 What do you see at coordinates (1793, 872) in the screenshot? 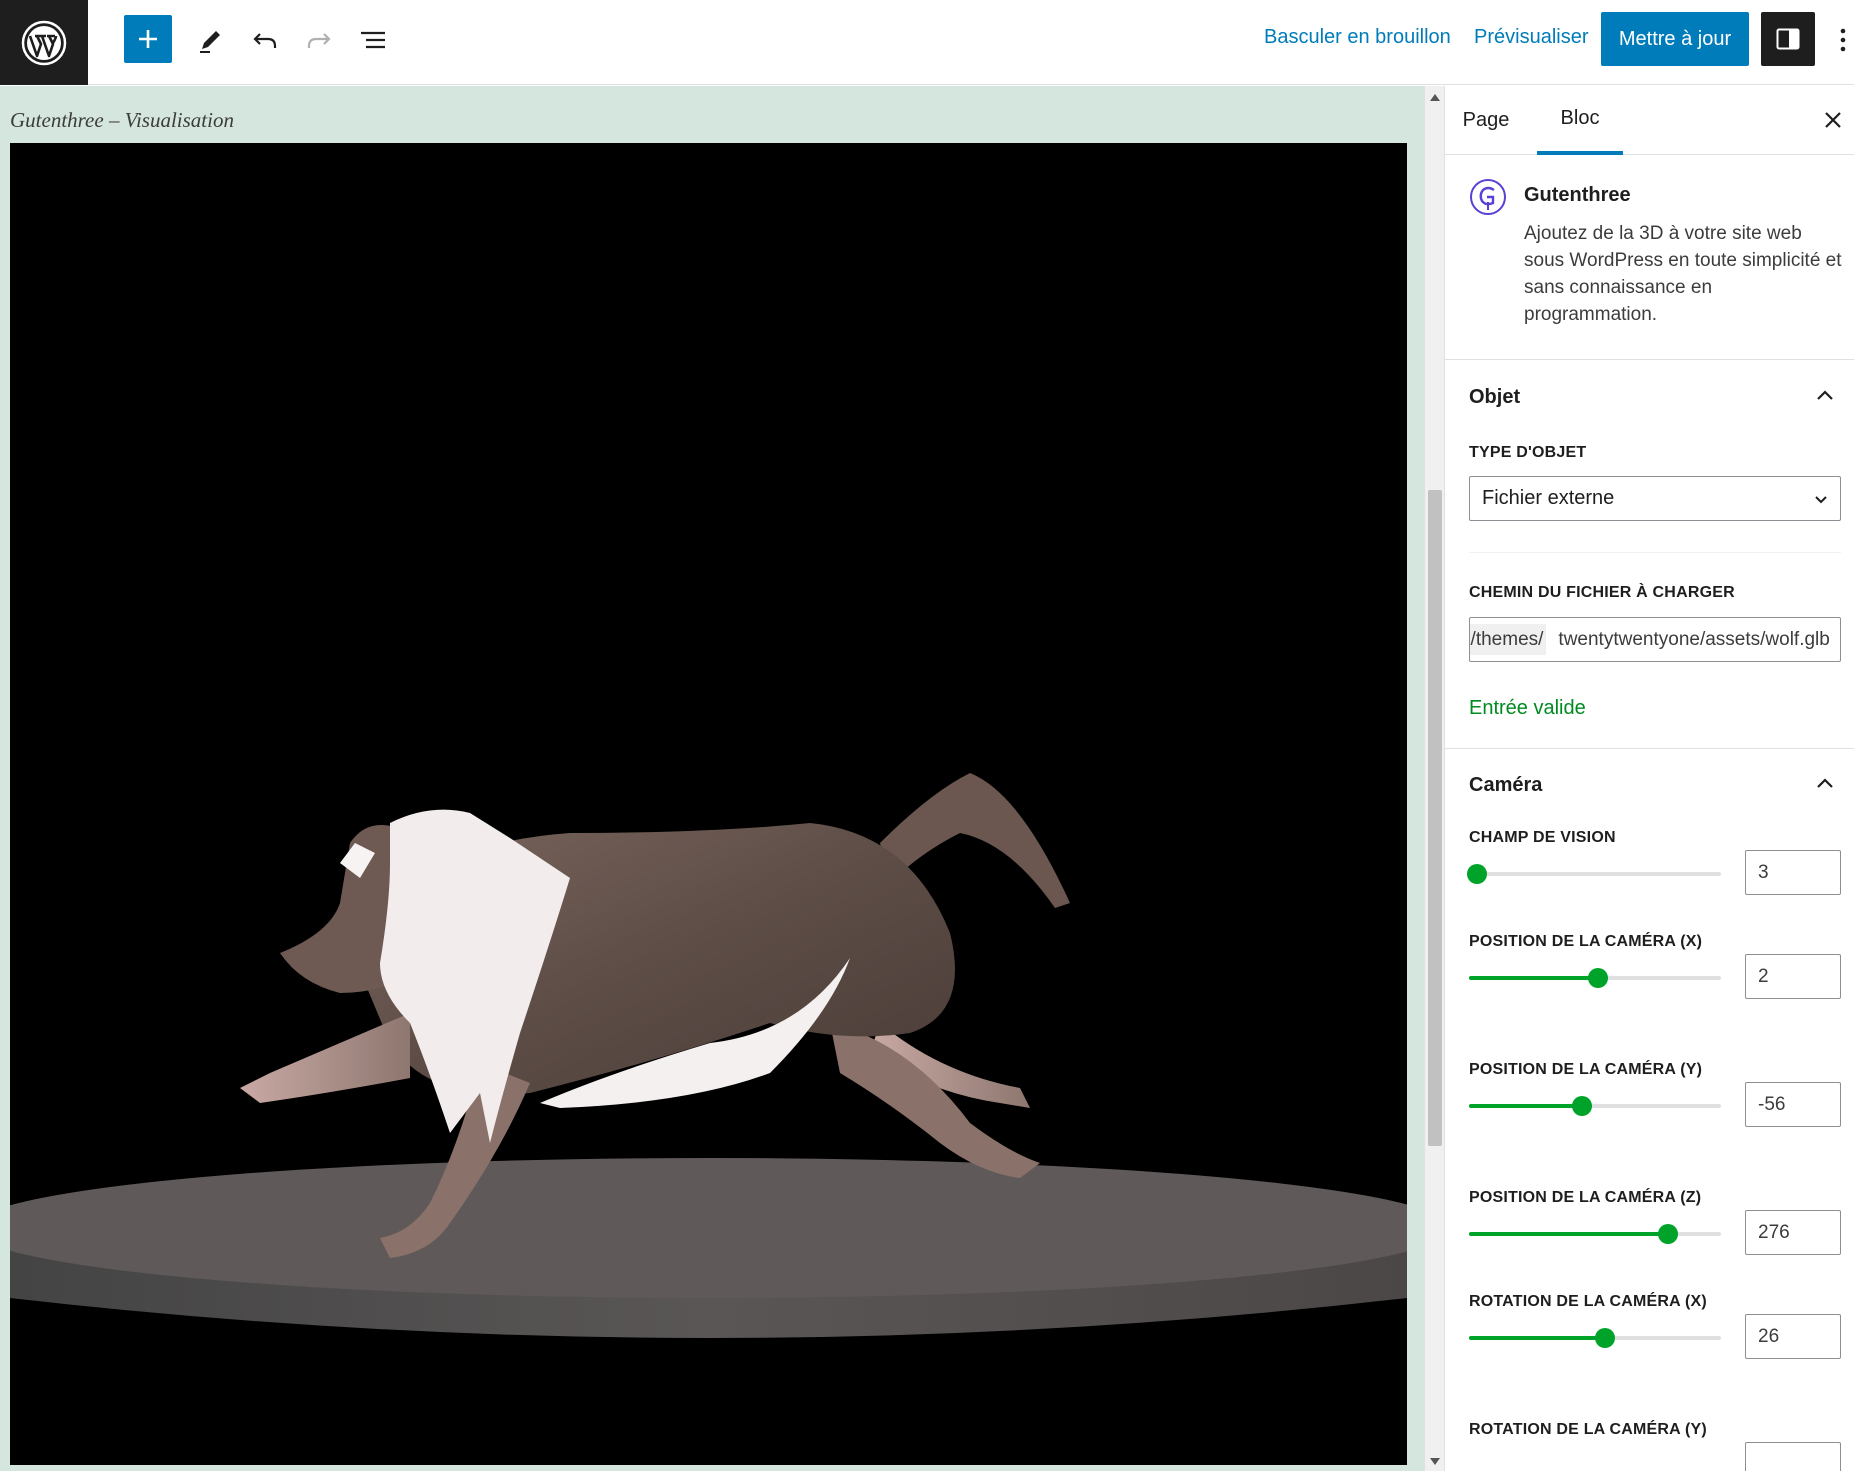
I see `camera-number-input: 3` at bounding box center [1793, 872].